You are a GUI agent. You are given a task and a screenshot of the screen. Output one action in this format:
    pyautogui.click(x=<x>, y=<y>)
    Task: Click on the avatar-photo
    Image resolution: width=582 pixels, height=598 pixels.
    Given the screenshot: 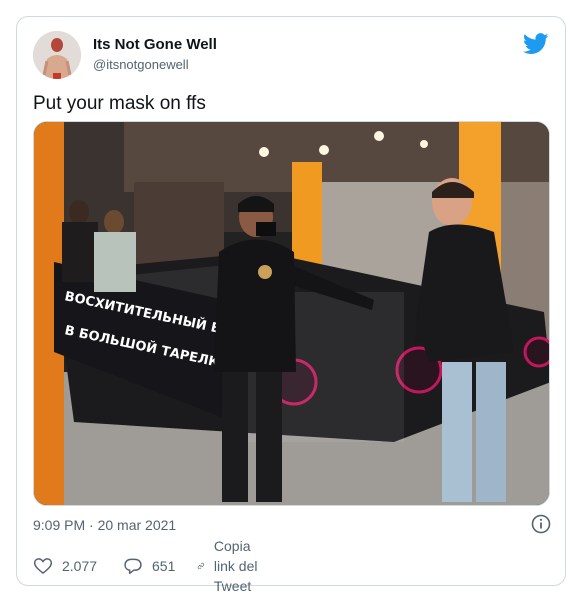 What is the action you would take?
    pyautogui.click(x=57, y=55)
    